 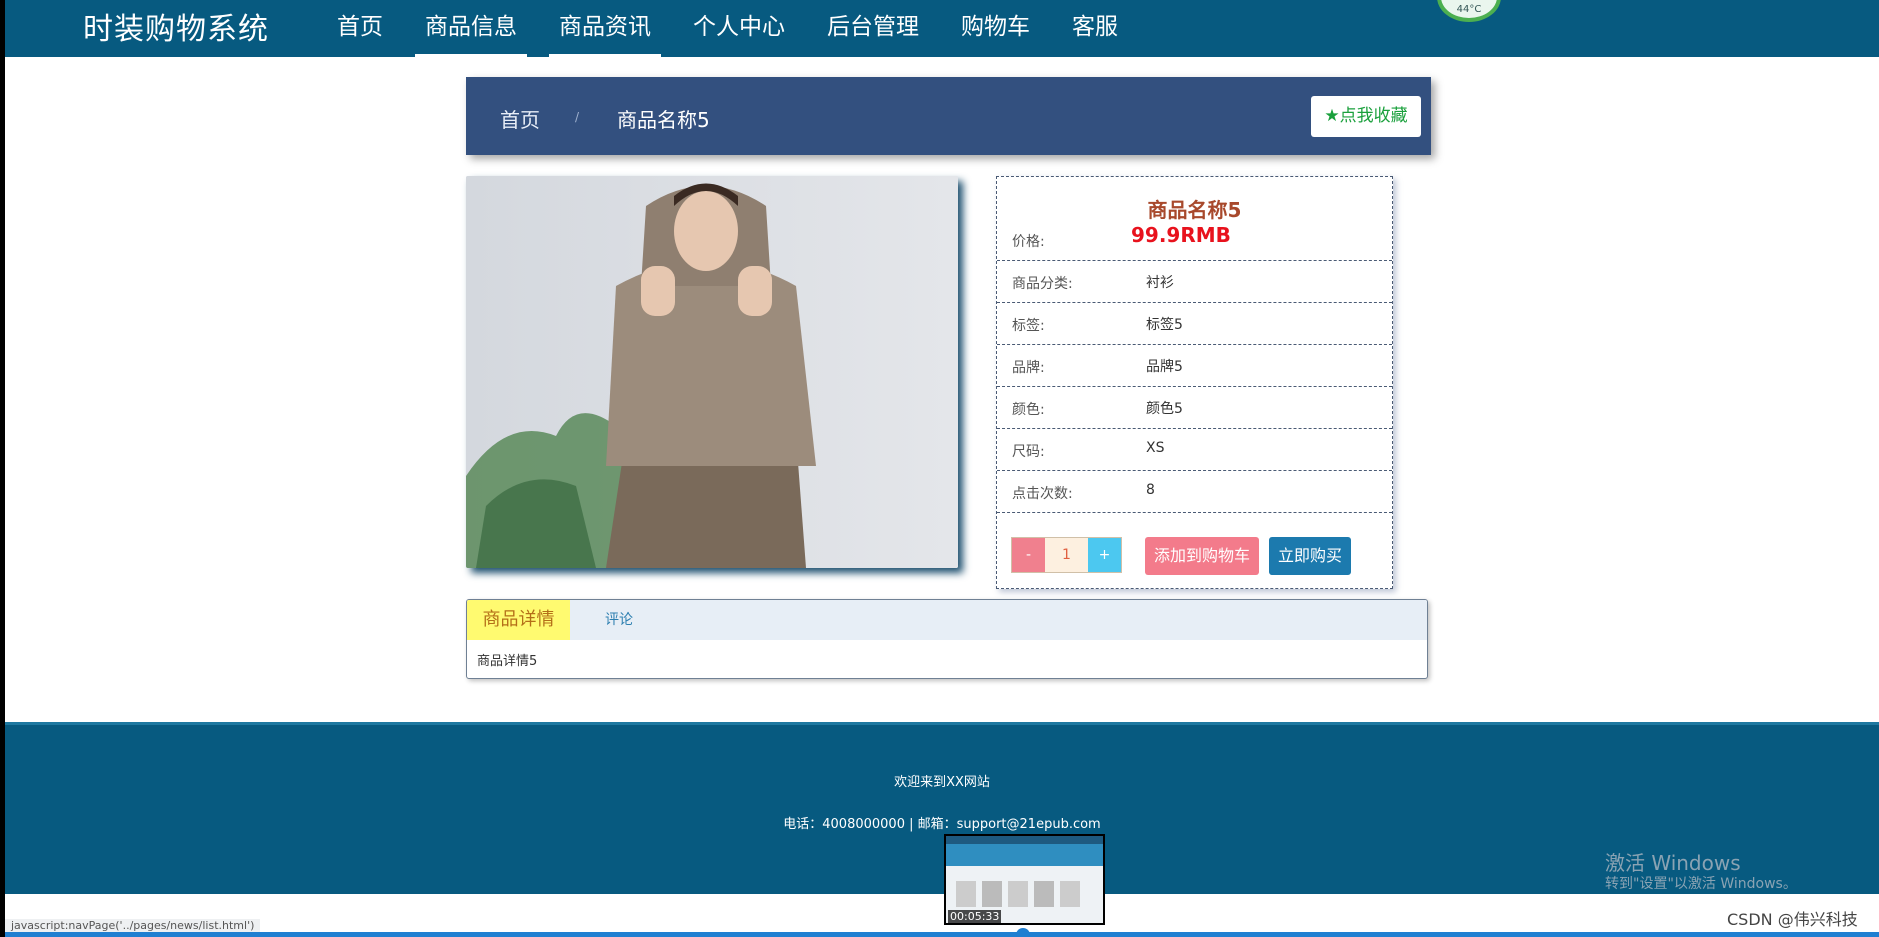 I want to click on price-value: 99.9RMB, so click(x=1181, y=235).